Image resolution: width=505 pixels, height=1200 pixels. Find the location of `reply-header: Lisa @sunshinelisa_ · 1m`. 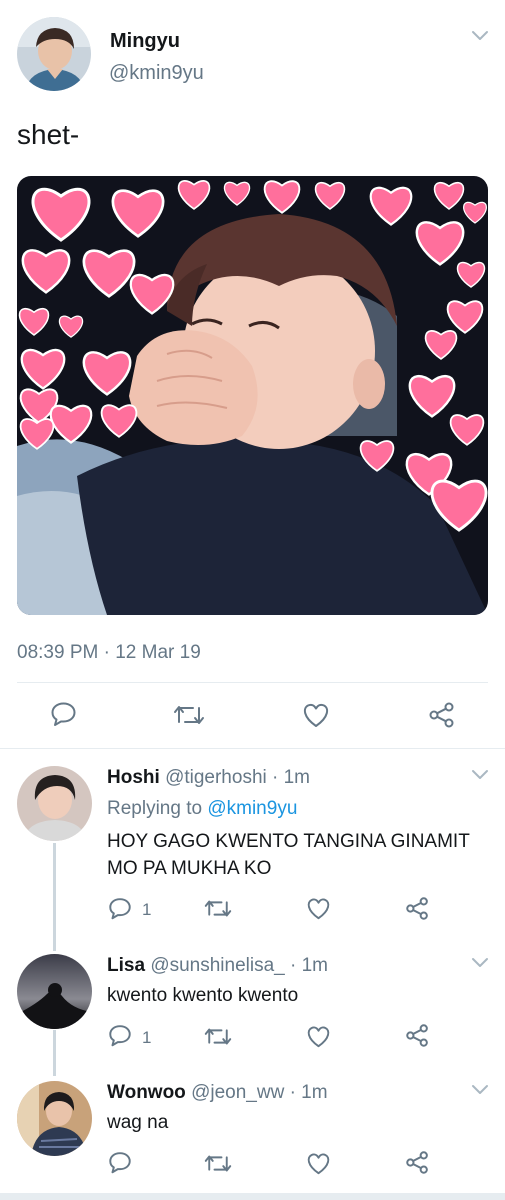

reply-header: Lisa @sunshinelisa_ · 1m is located at coordinates (217, 966).